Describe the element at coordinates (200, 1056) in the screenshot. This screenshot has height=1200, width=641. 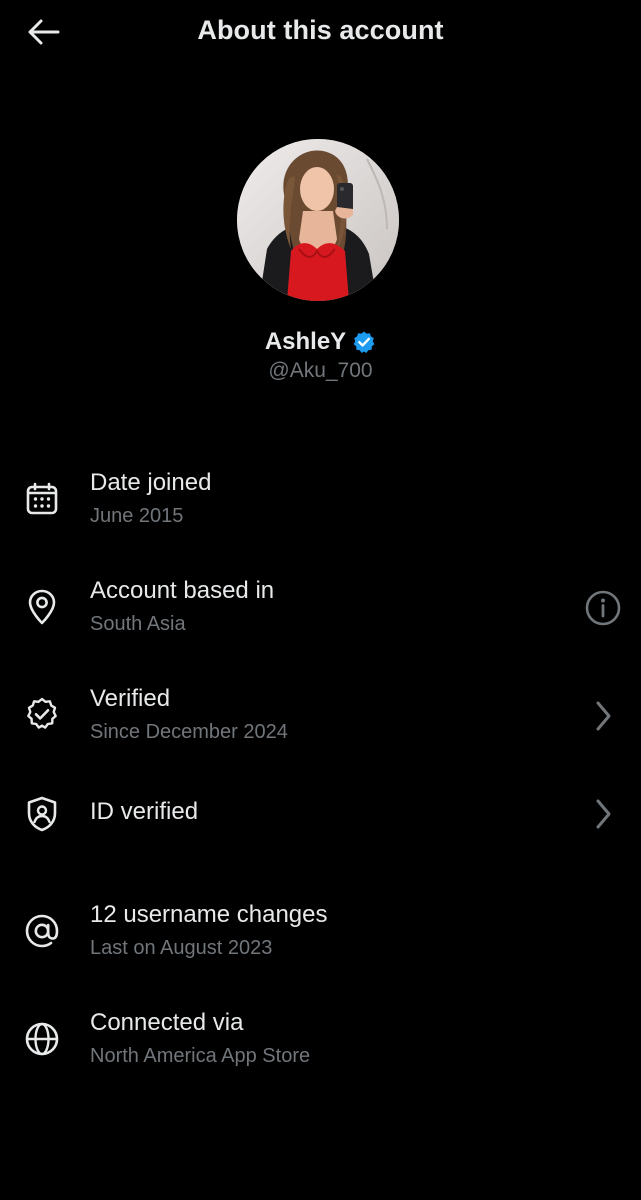
I see `row-subtitle: North America App Store` at that location.